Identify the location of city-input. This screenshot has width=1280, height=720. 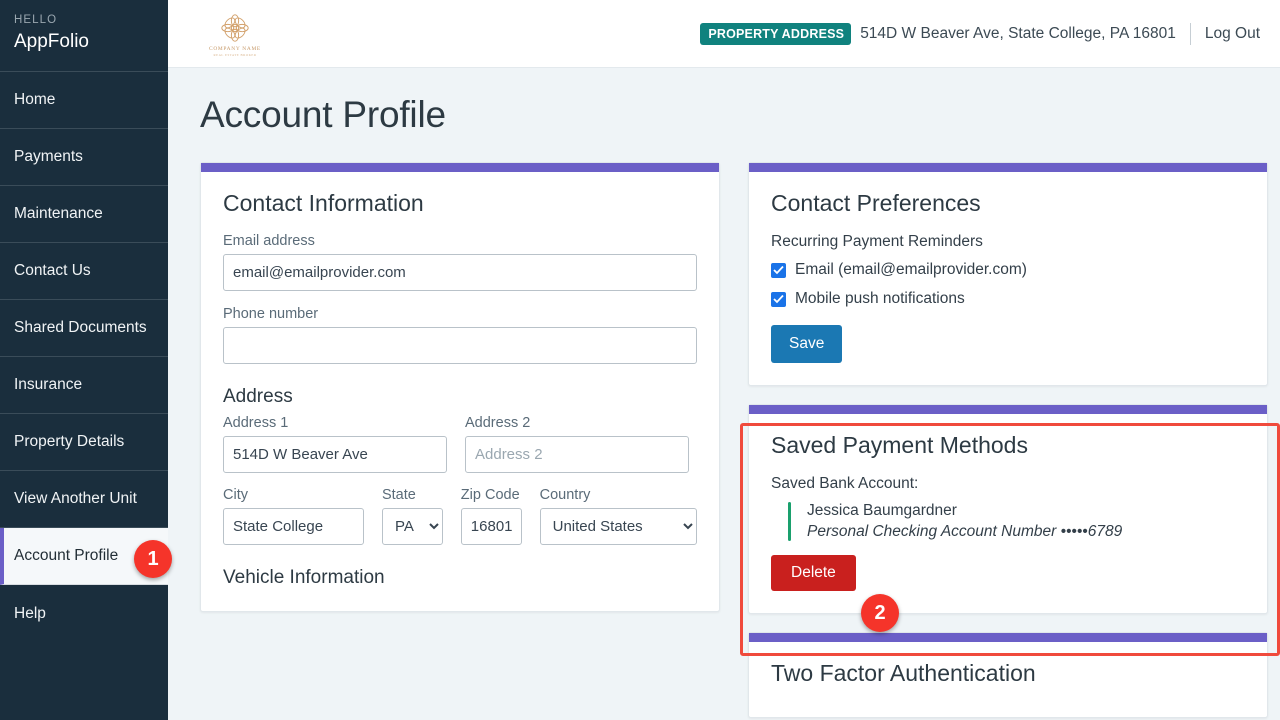
(293, 526).